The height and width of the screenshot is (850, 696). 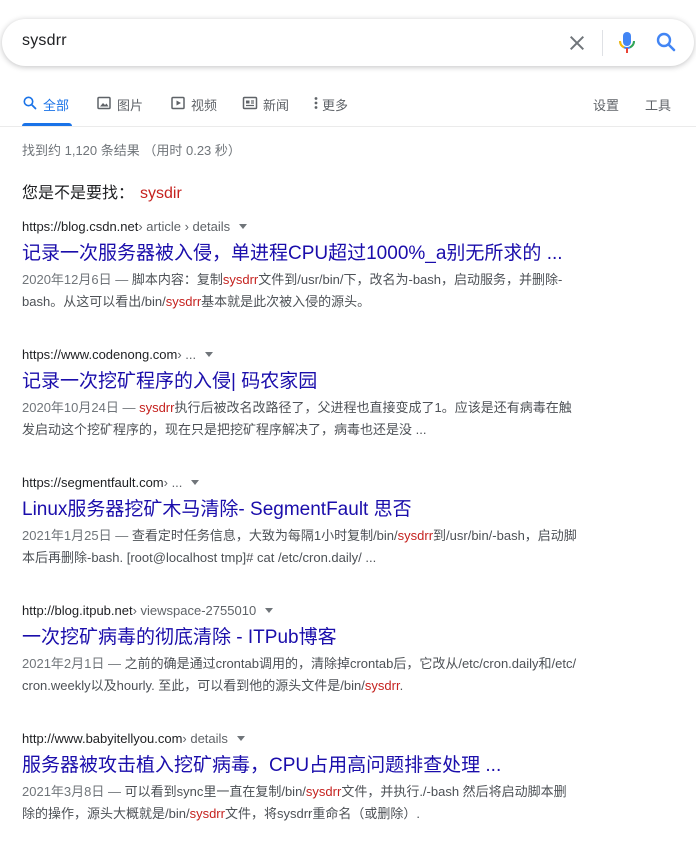 I want to click on tab-news: 新闻, so click(x=265, y=110).